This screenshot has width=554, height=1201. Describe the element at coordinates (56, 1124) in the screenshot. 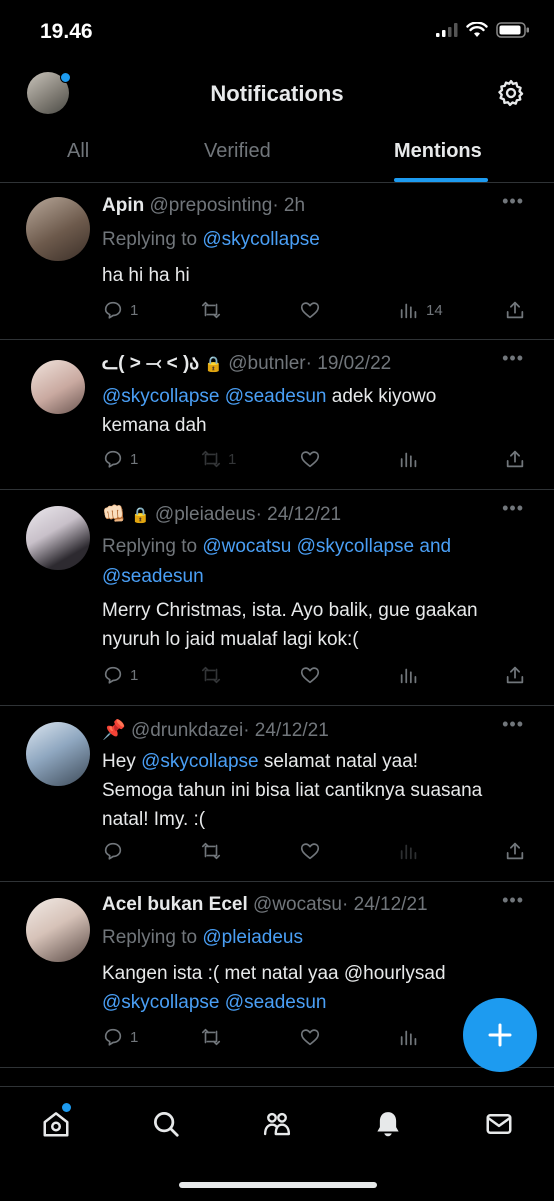

I see `home-icon` at that location.